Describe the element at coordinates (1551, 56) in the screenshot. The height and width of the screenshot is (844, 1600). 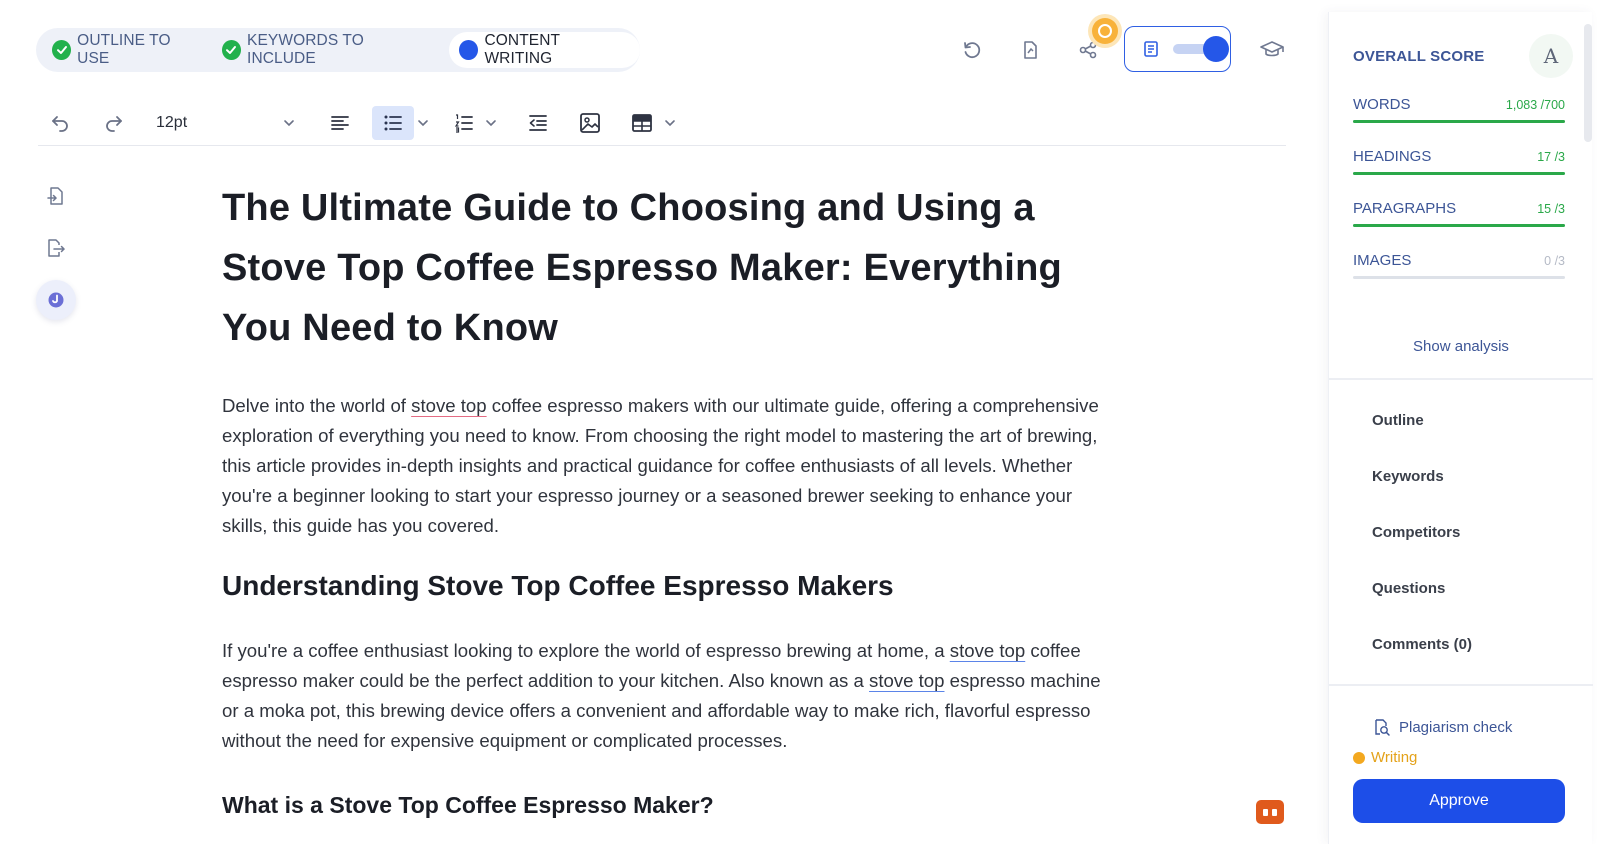
I see `score-grade: A` at that location.